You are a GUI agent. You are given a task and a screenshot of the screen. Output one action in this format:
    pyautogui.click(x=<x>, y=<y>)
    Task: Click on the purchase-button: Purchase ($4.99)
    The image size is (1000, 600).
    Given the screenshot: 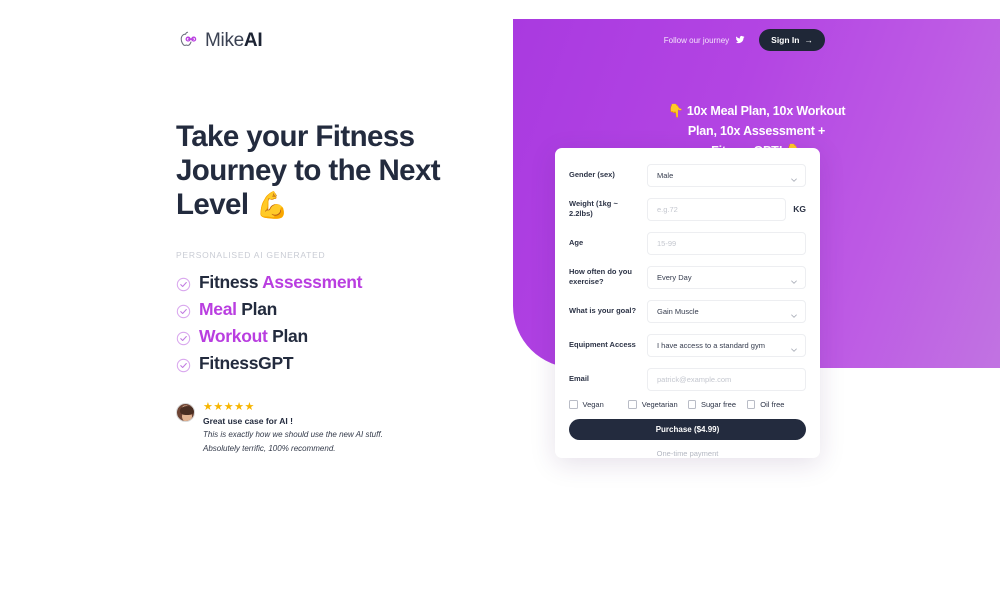 What is the action you would take?
    pyautogui.click(x=687, y=429)
    